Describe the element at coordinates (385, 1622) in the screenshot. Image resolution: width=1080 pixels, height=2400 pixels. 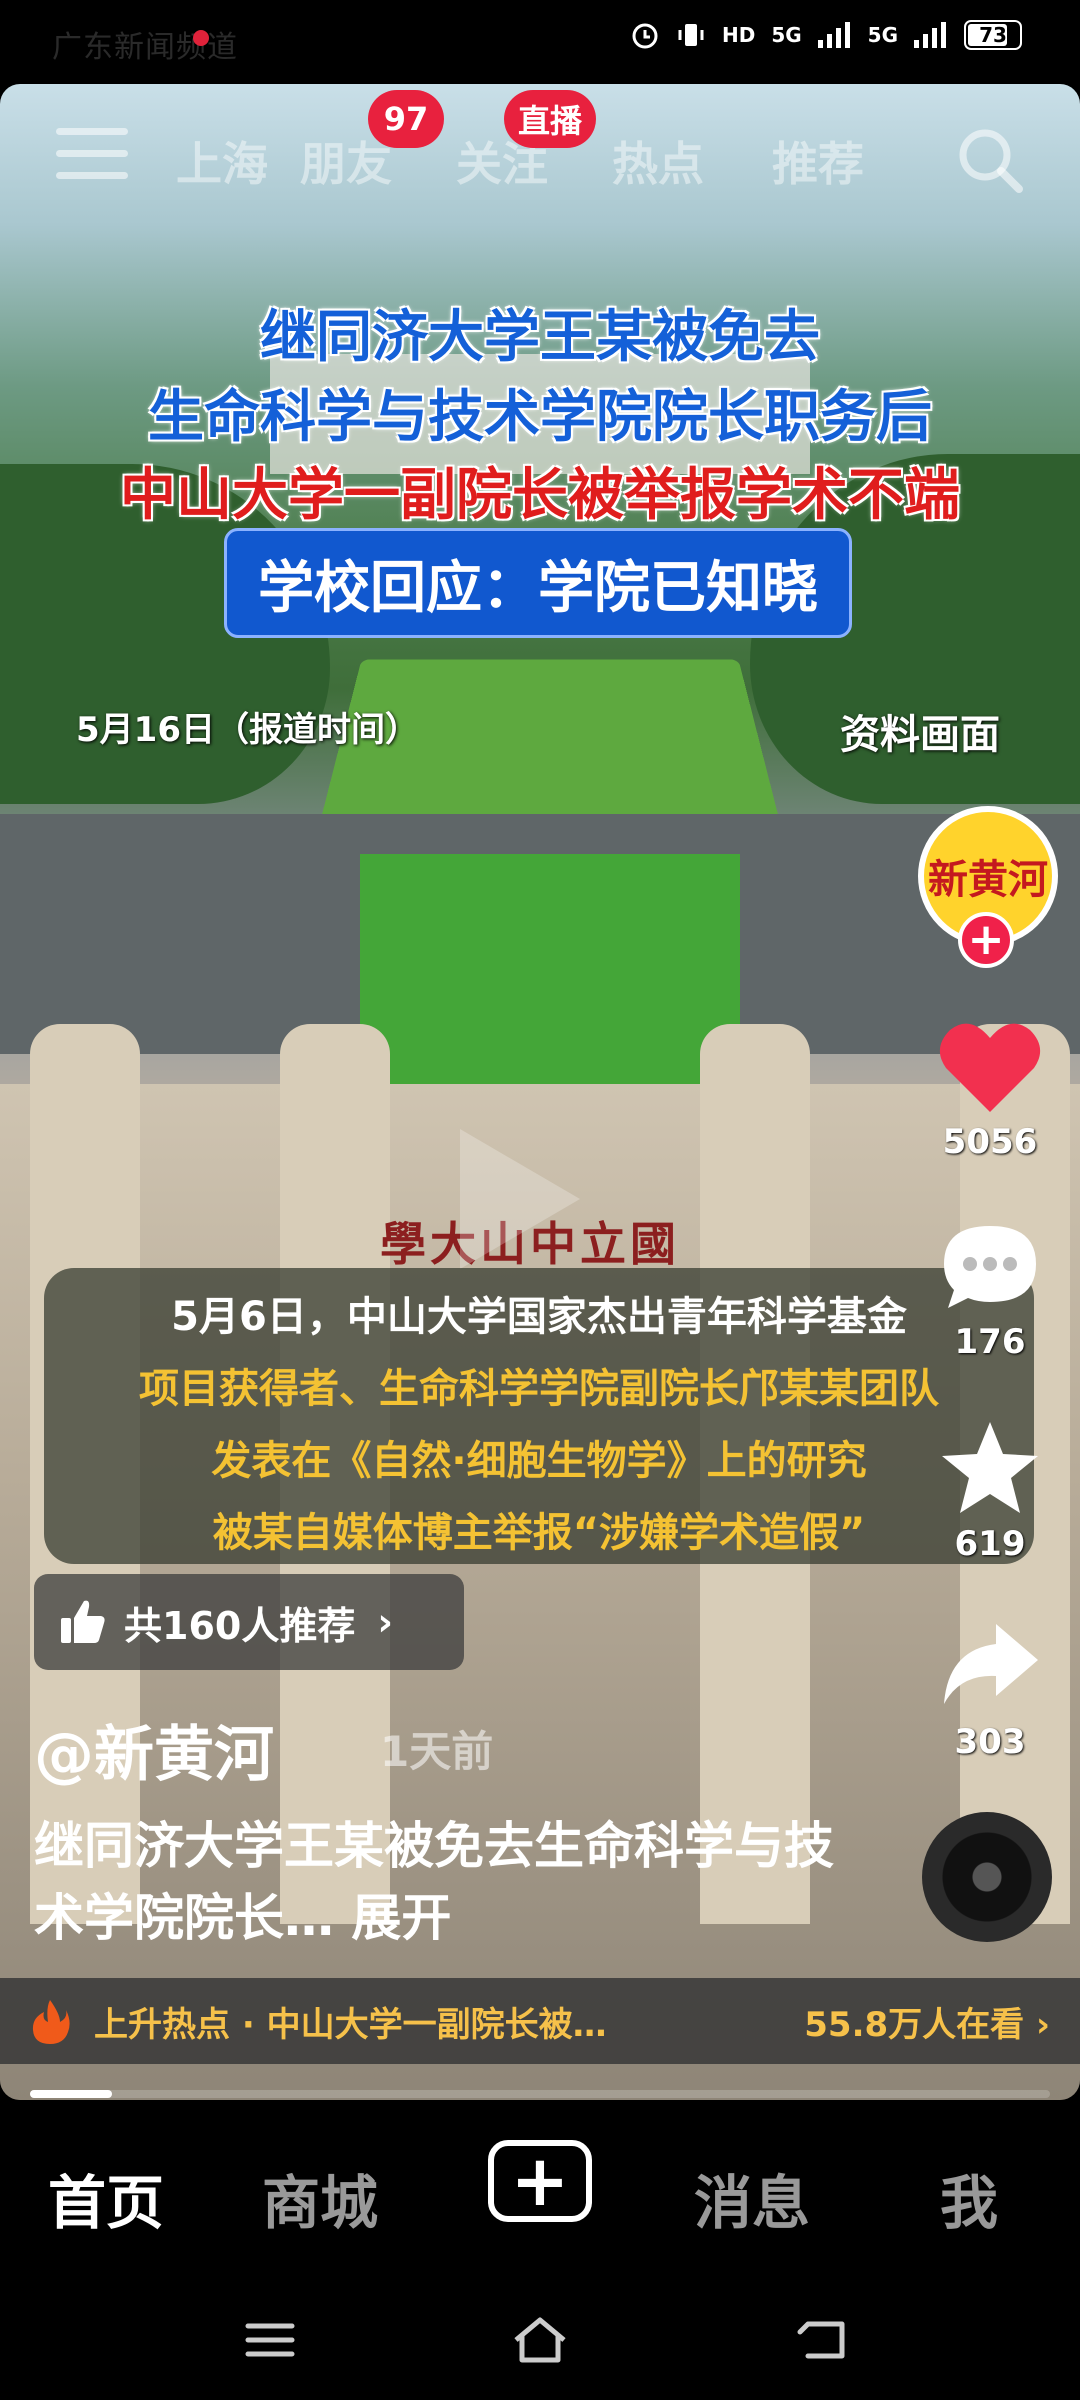
I see `chevron-right-icon: ›` at that location.